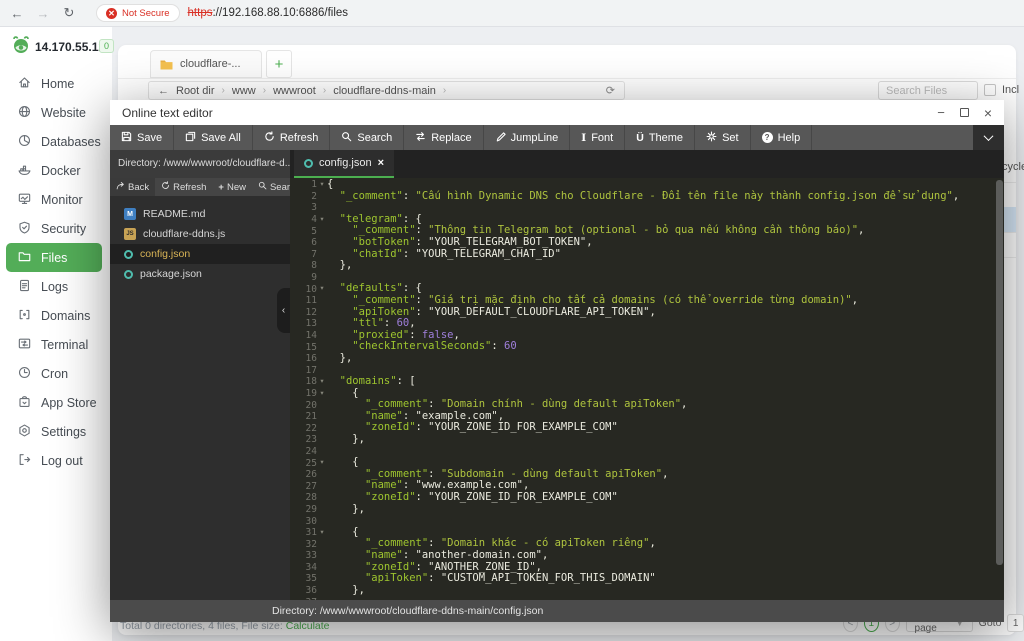 The height and width of the screenshot is (641, 1024). Describe the element at coordinates (988, 137) in the screenshot. I see `toolbar-collapse-chevron-icon` at that location.